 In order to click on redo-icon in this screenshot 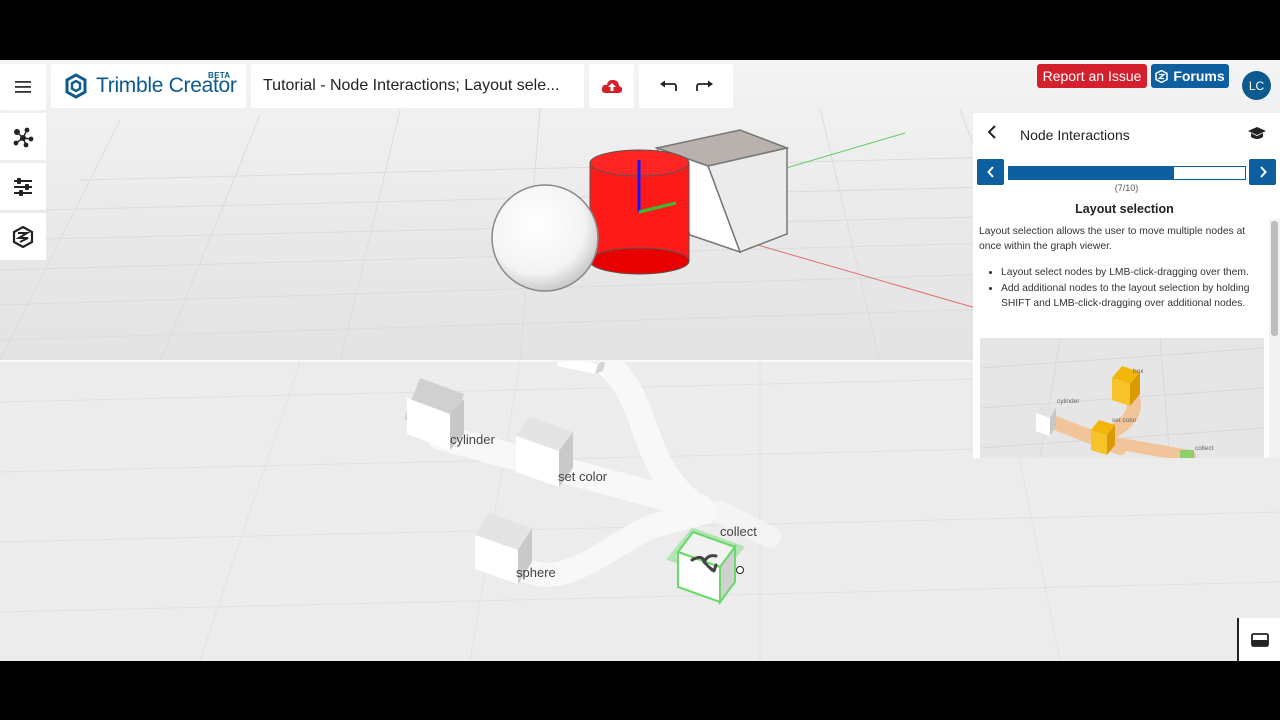, I will do `click(704, 85)`.